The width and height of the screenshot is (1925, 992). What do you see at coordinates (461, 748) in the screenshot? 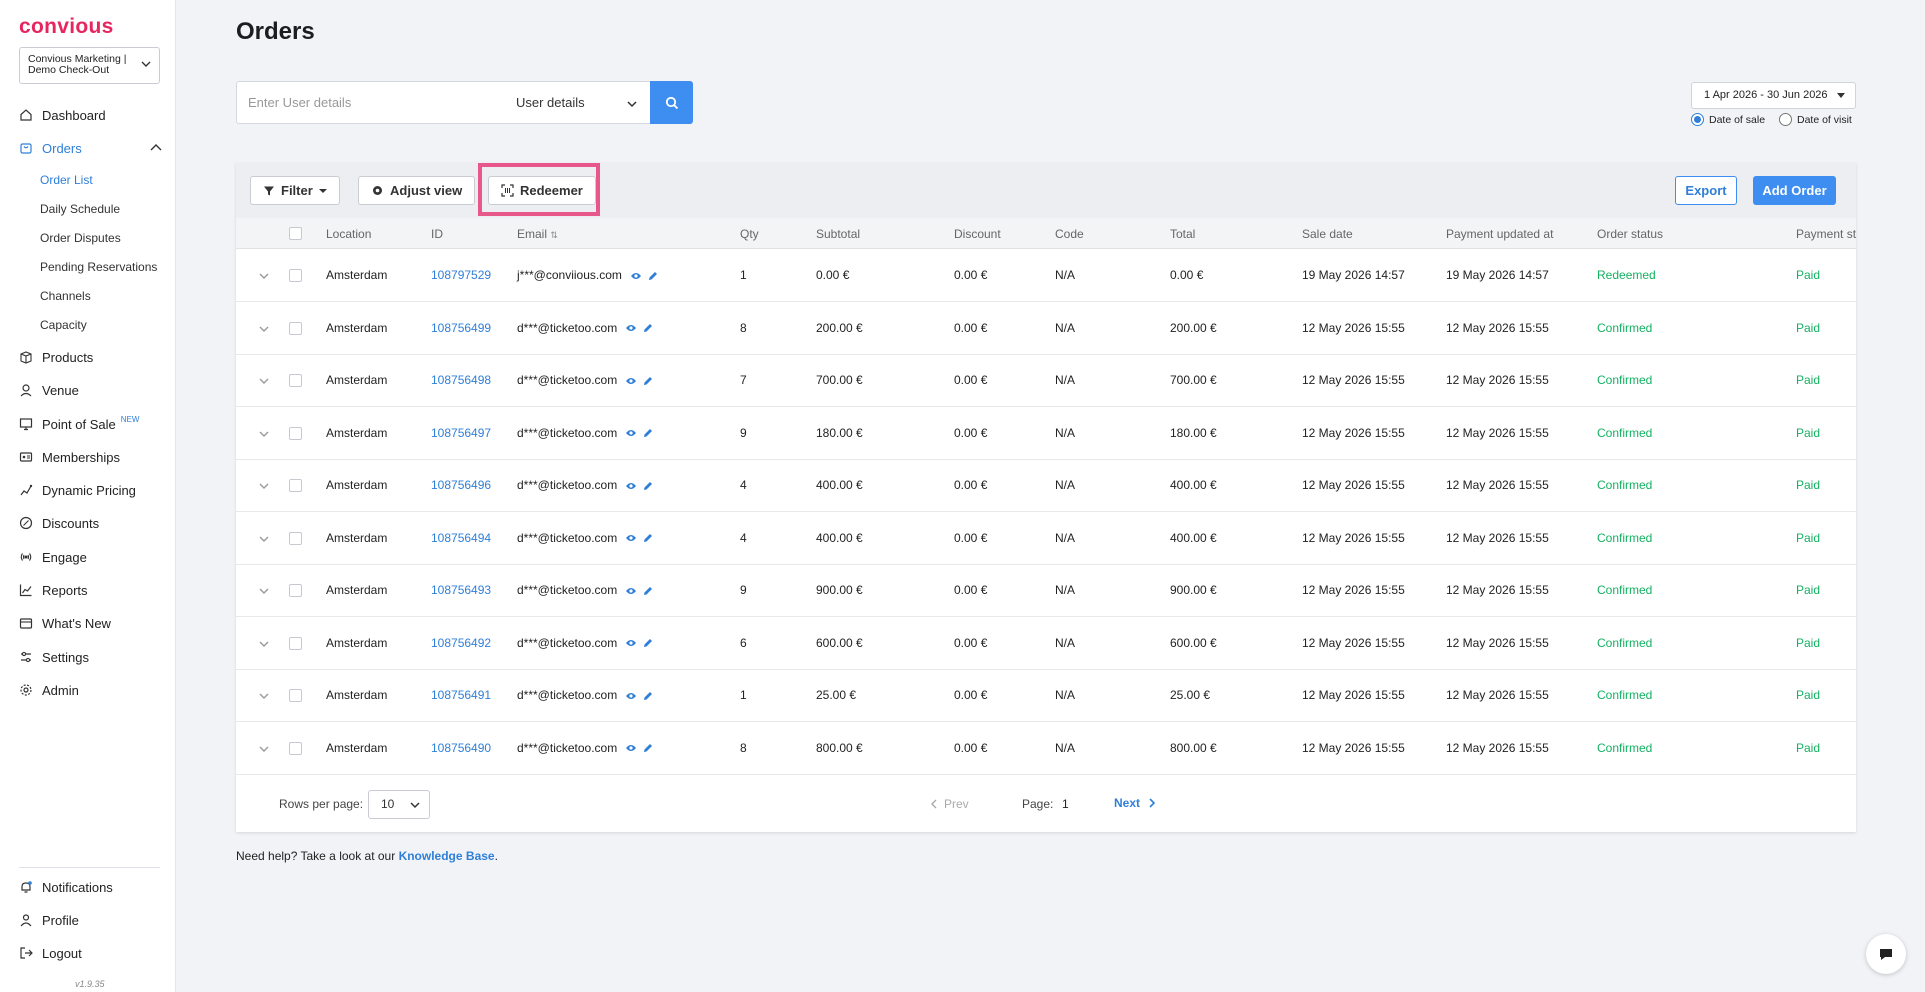
I see `cell-id: 108756490` at bounding box center [461, 748].